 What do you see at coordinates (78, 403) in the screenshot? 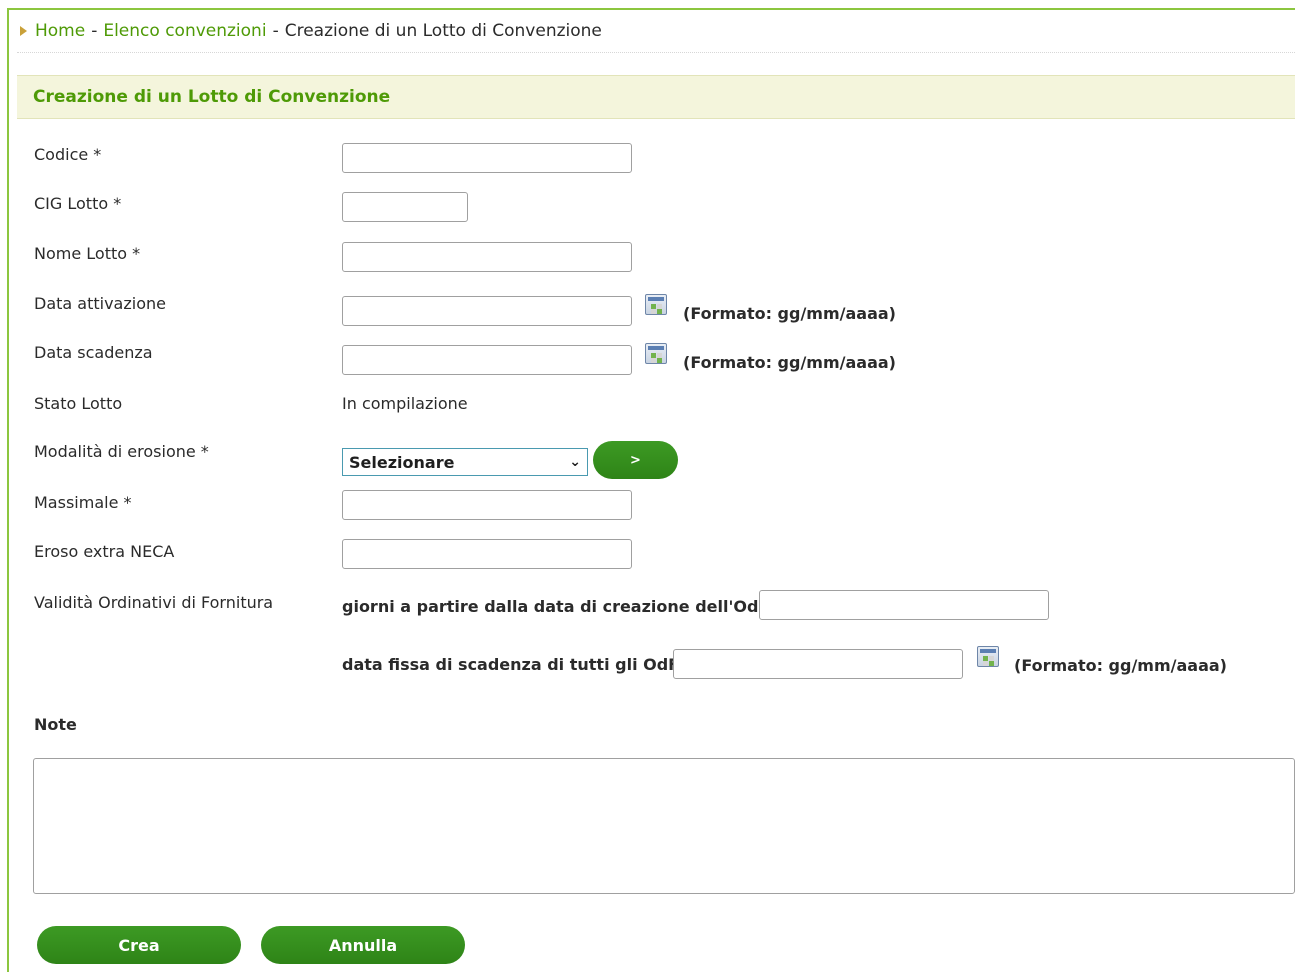
I see `stato-lotto-label: Stato Lotto` at bounding box center [78, 403].